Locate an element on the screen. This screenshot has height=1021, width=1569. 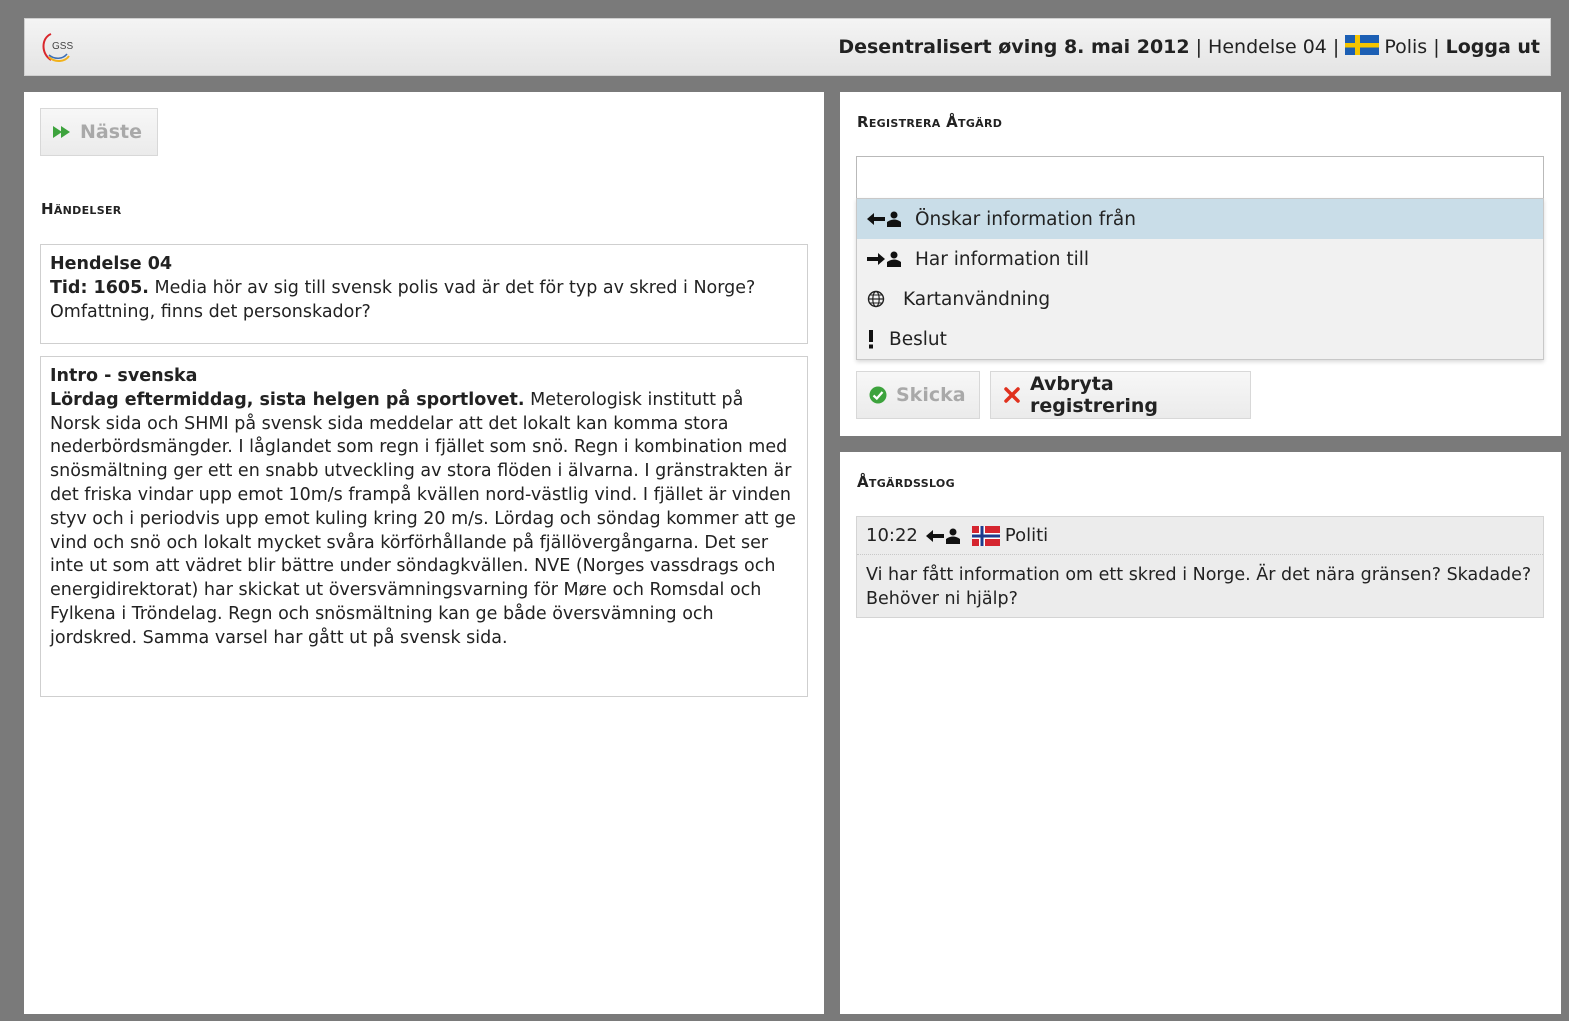
logout-link: Logga ut is located at coordinates (1493, 47).